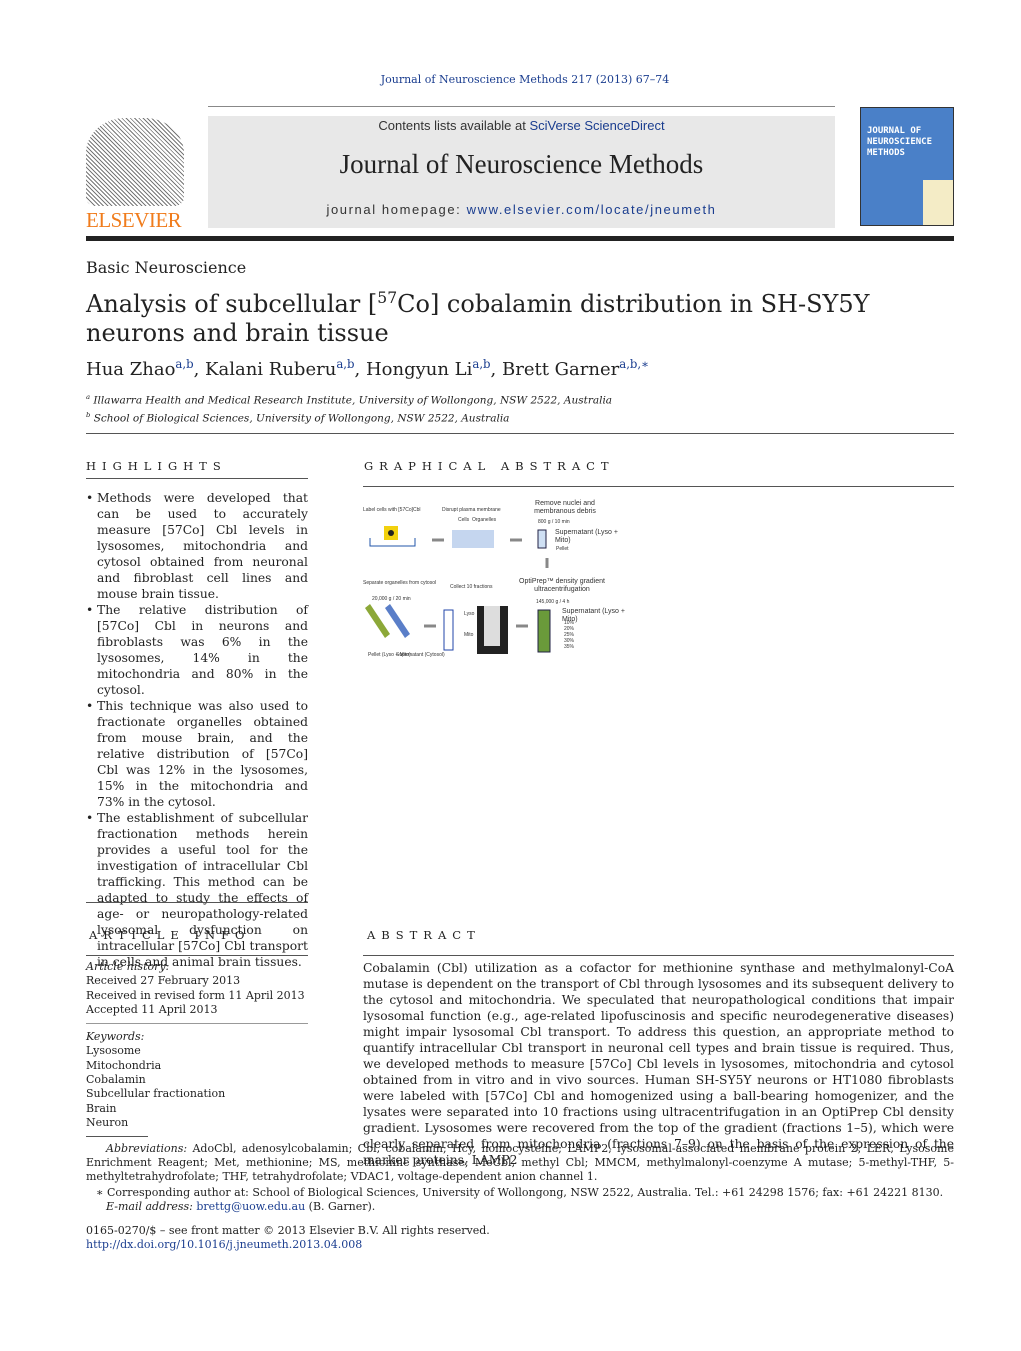 This screenshot has height=1351, width=1021. I want to click on elsevier-logo: ELSEVIER, so click(136, 175).